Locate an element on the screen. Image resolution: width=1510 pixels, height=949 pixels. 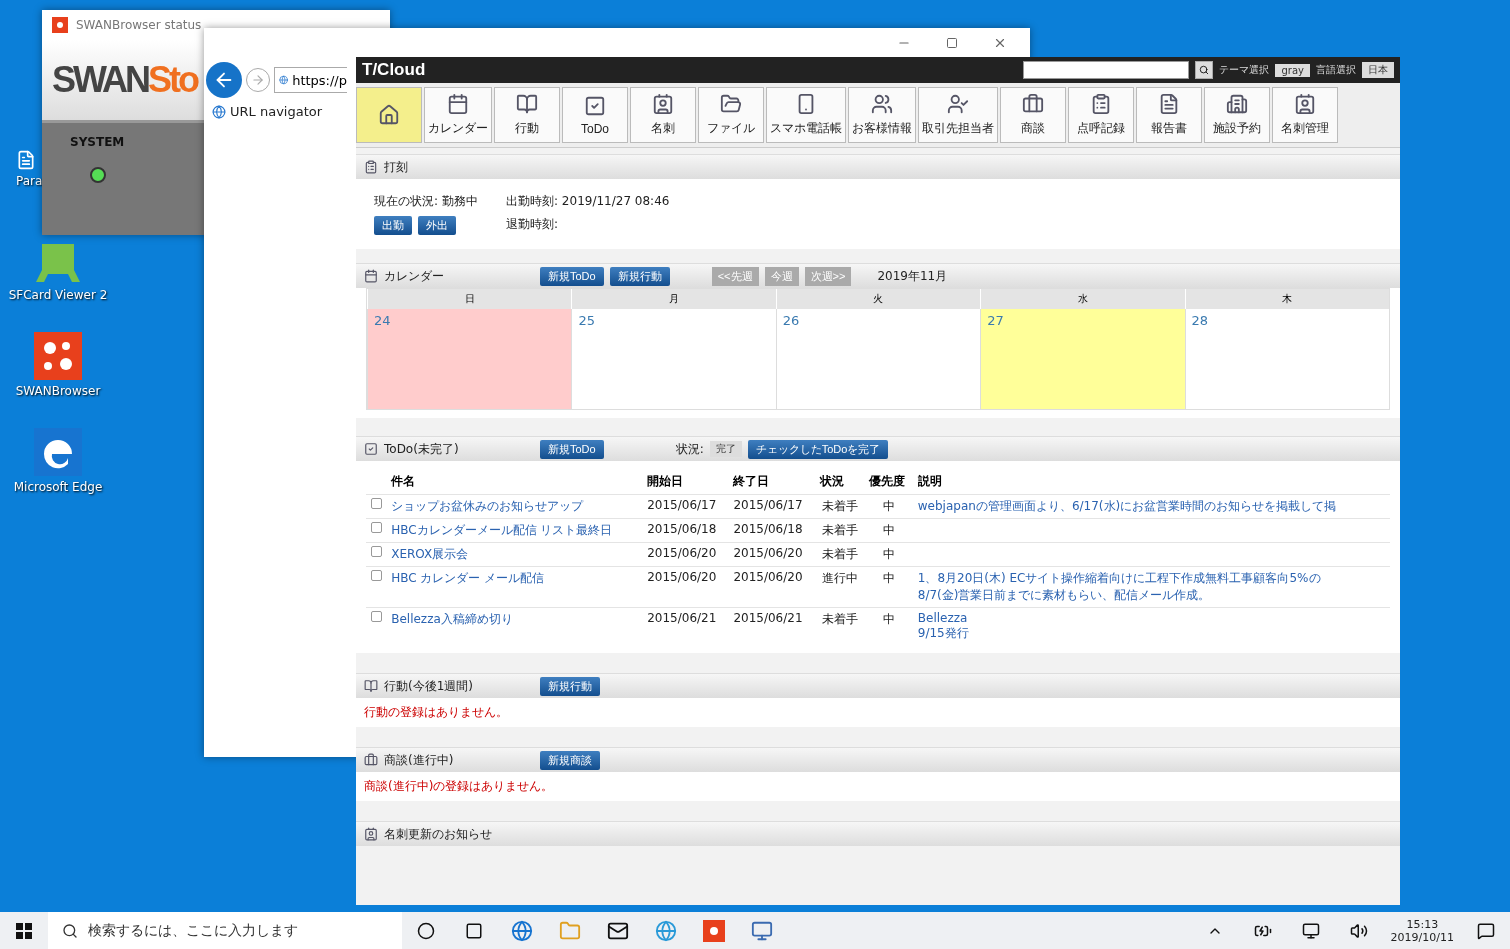
table-cell: 進行中 is located at coordinates (840, 587).